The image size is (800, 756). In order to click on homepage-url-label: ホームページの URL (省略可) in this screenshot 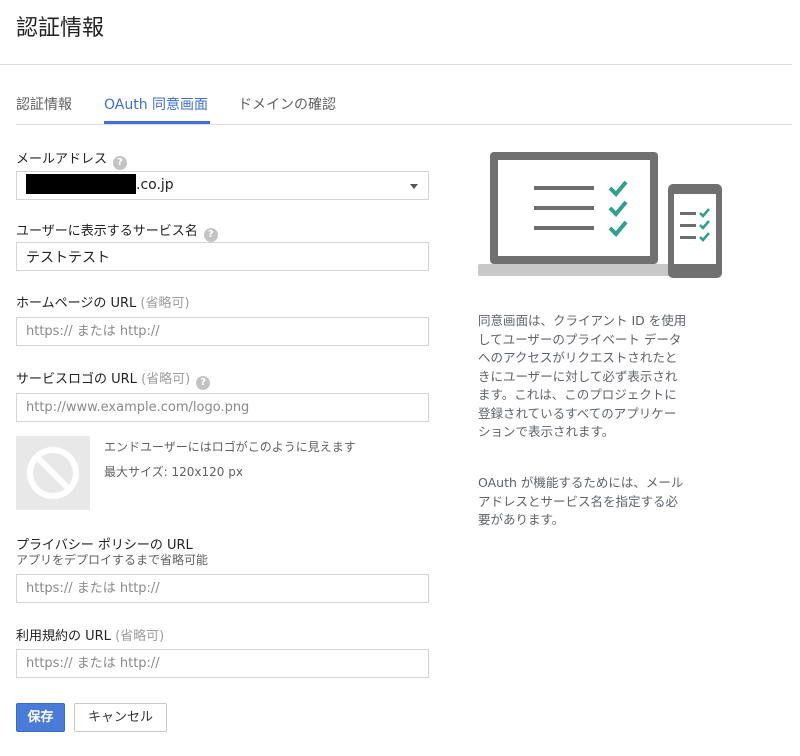, I will do `click(103, 301)`.